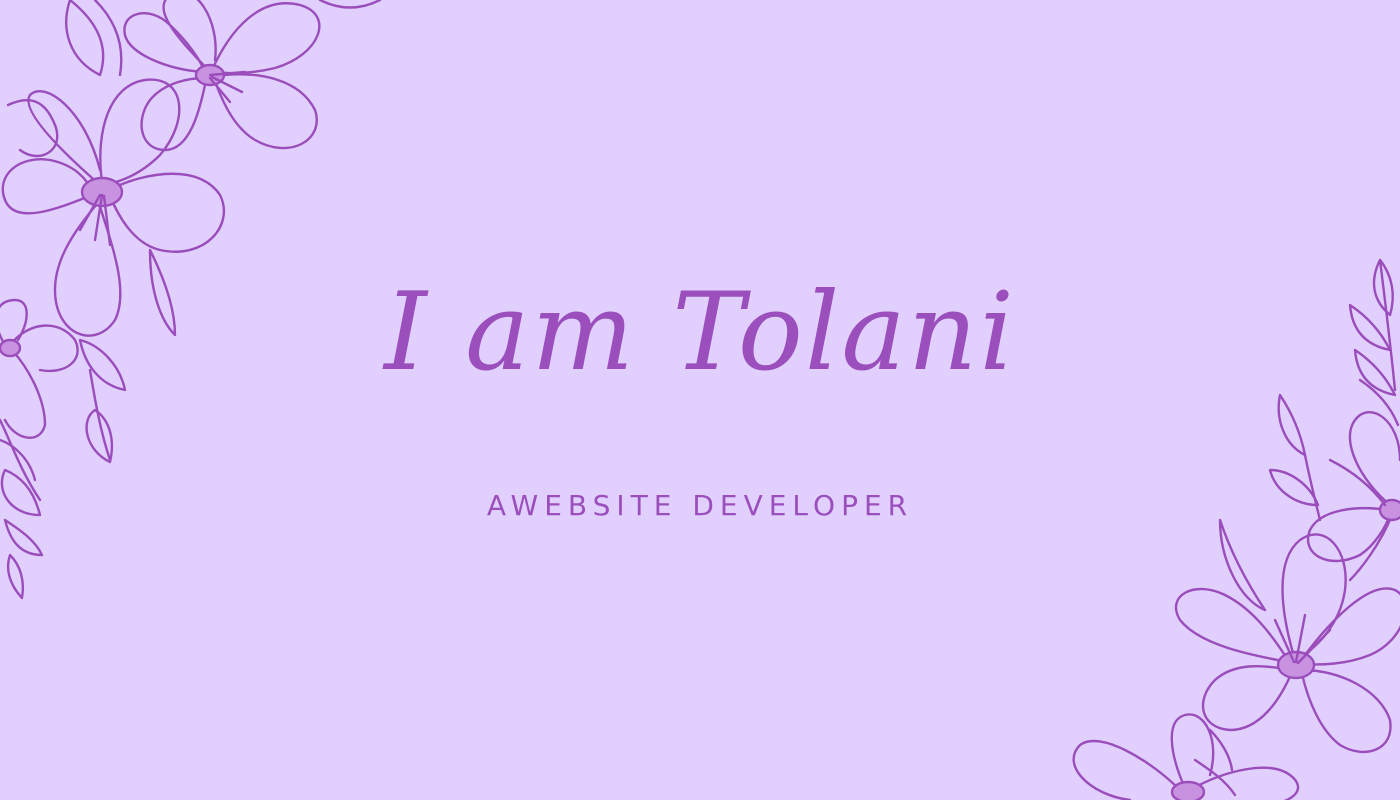 The height and width of the screenshot is (800, 1400). Describe the element at coordinates (223, 38) in the screenshot. I see `leaves-top-left` at that location.